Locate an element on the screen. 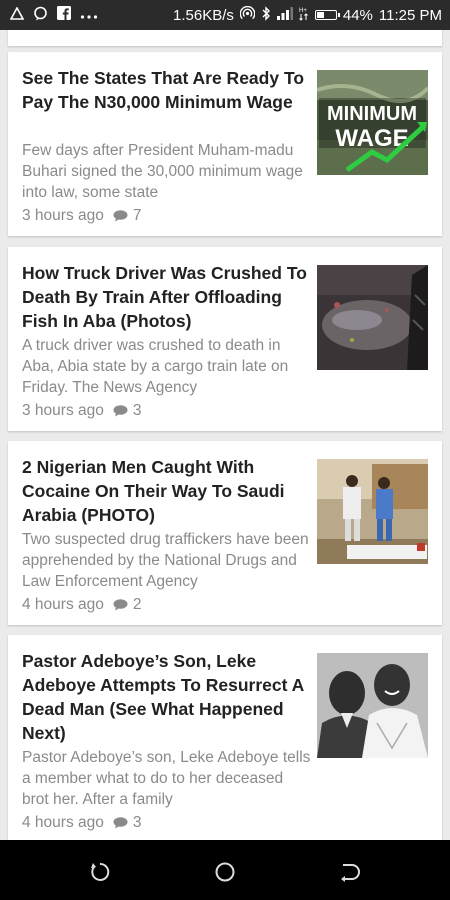 The width and height of the screenshot is (450, 900). clock: 11:25 PM is located at coordinates (410, 15).